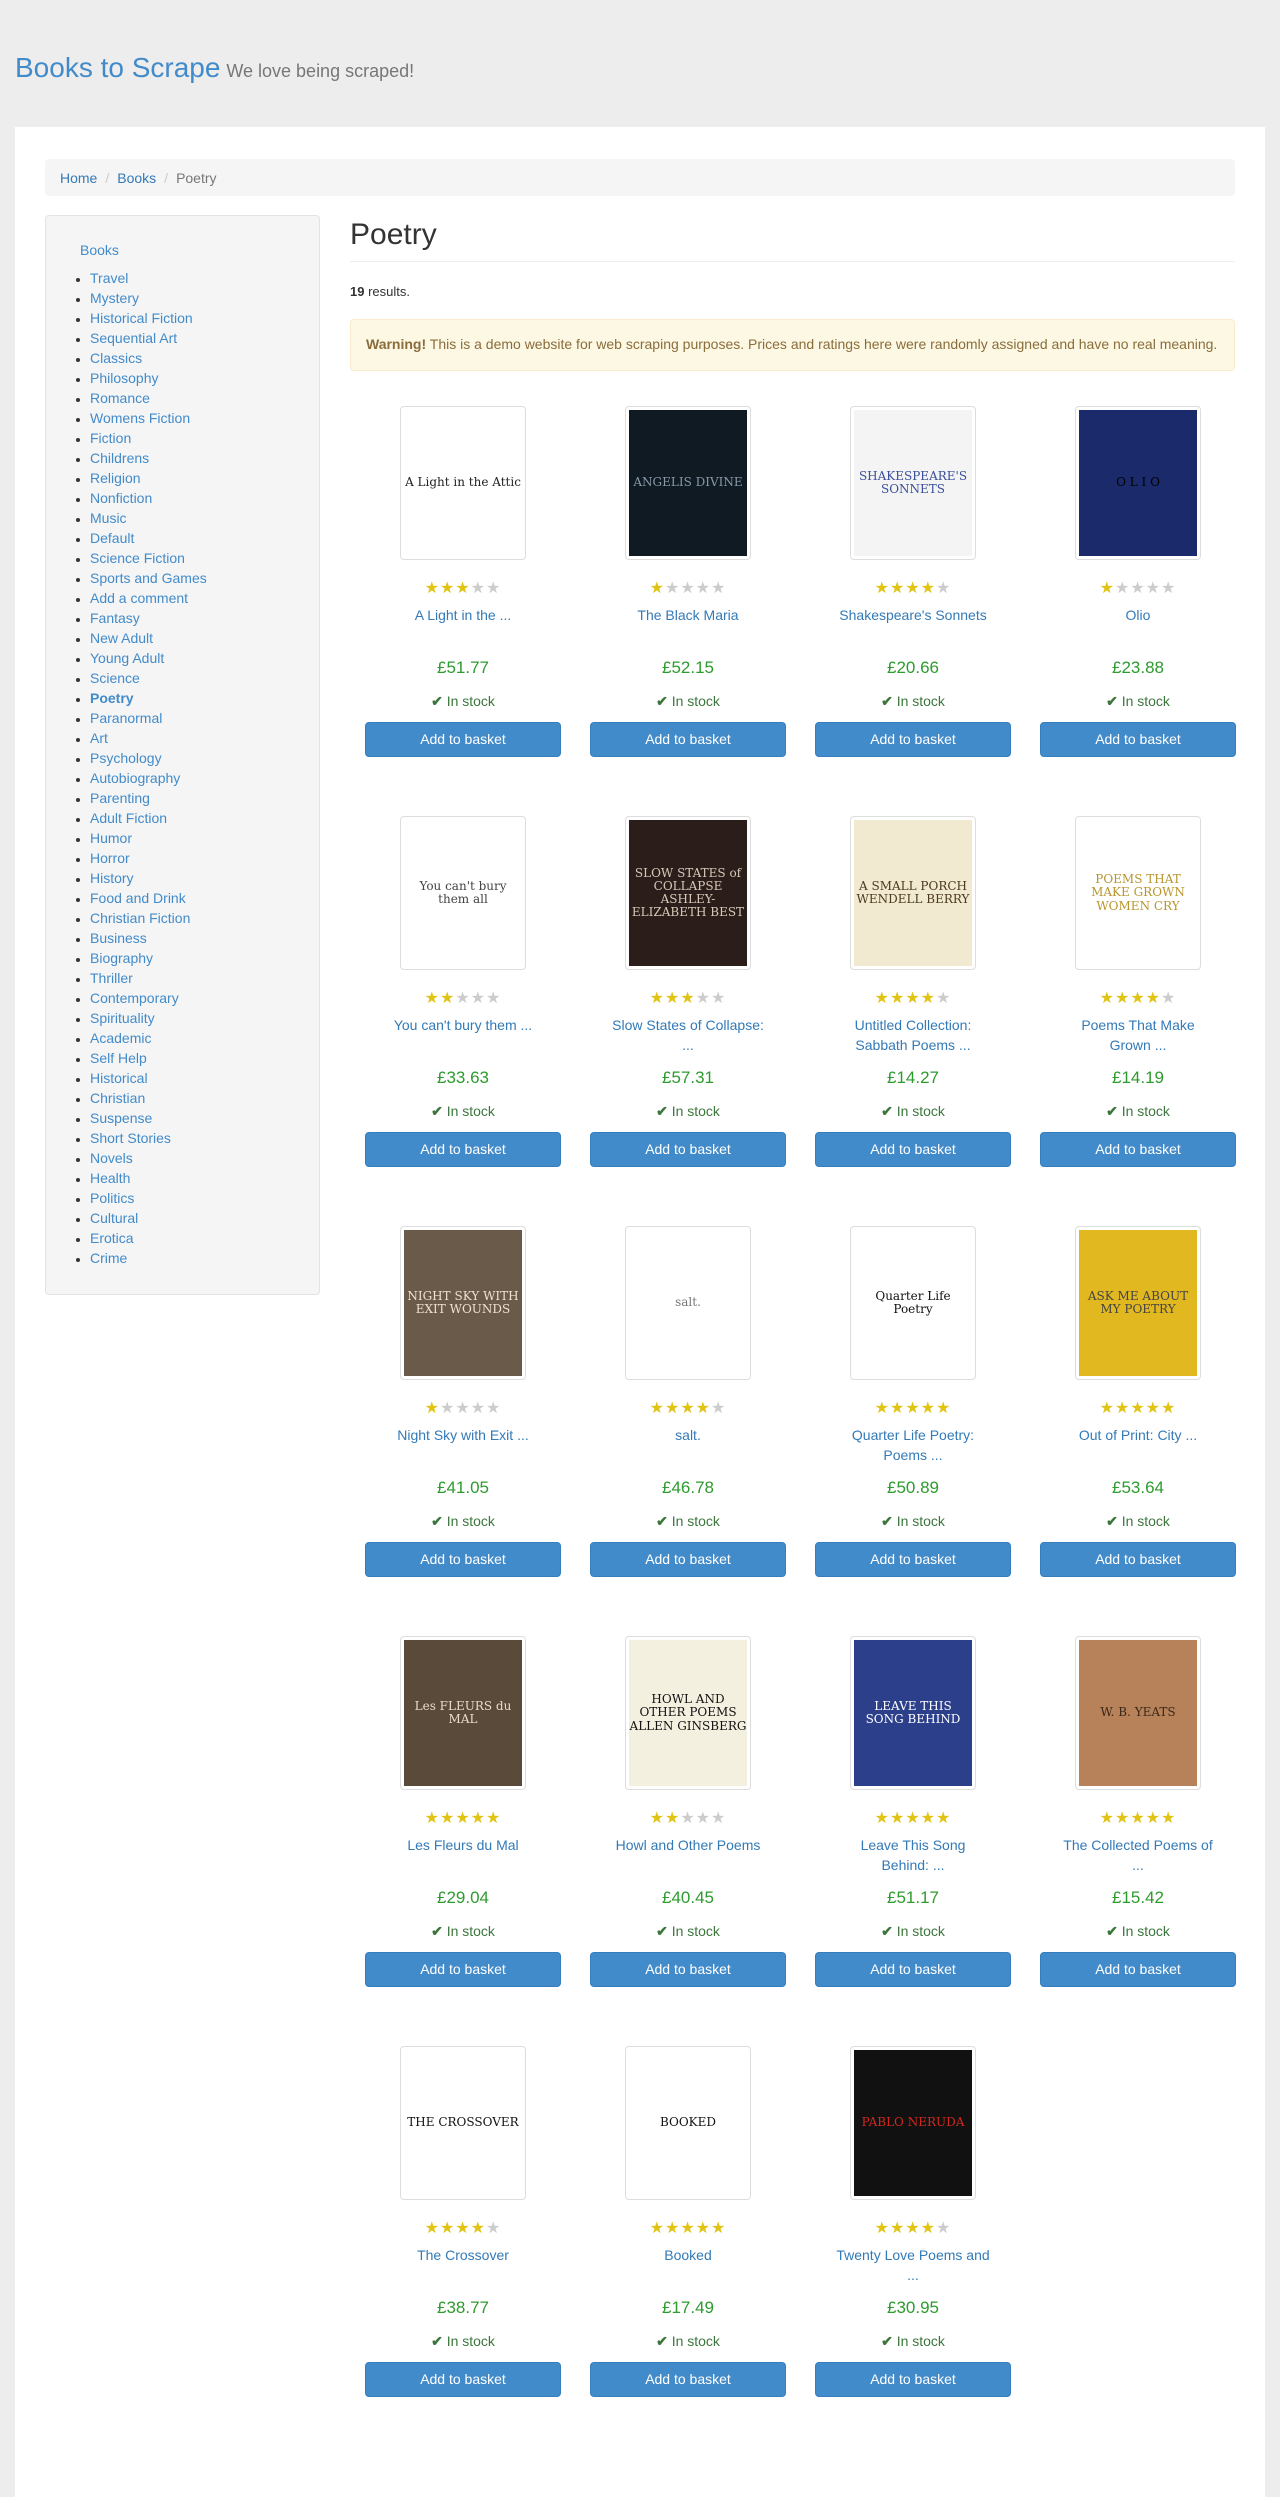 Image resolution: width=1280 pixels, height=2497 pixels. I want to click on book-thumbnail: A SMALL PORCH WENDELL BERRY, so click(913, 893).